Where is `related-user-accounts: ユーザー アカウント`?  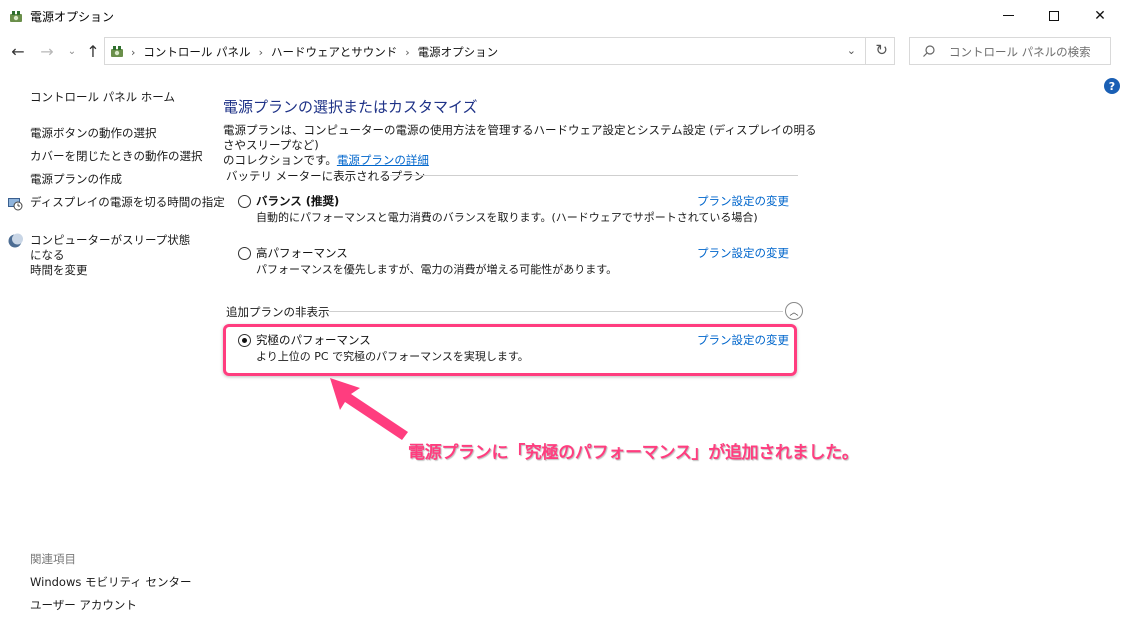 related-user-accounts: ユーザー アカウント is located at coordinates (83, 605).